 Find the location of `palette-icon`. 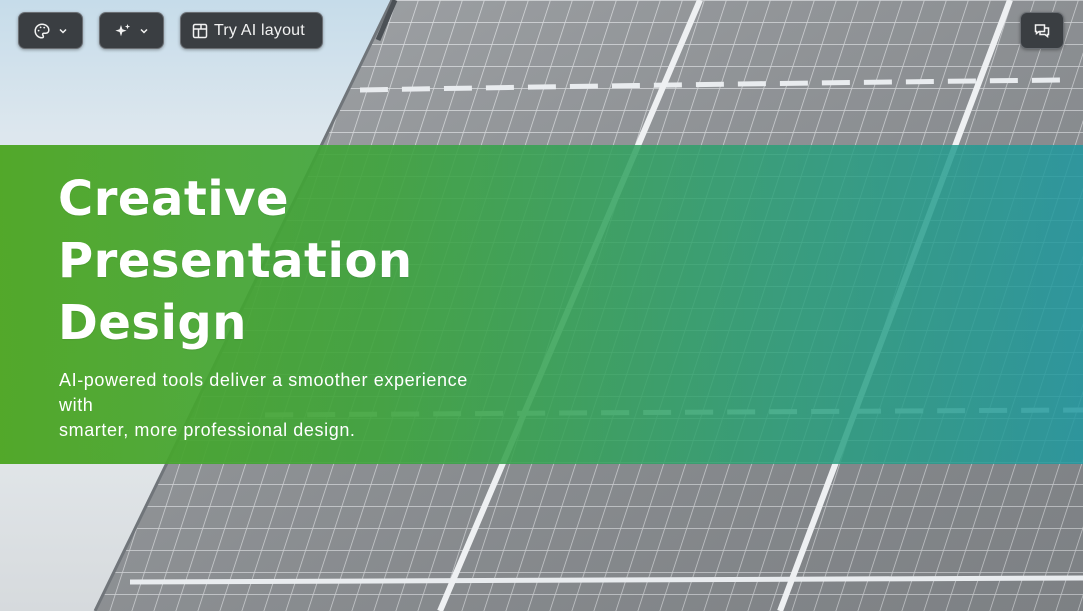

palette-icon is located at coordinates (42, 31).